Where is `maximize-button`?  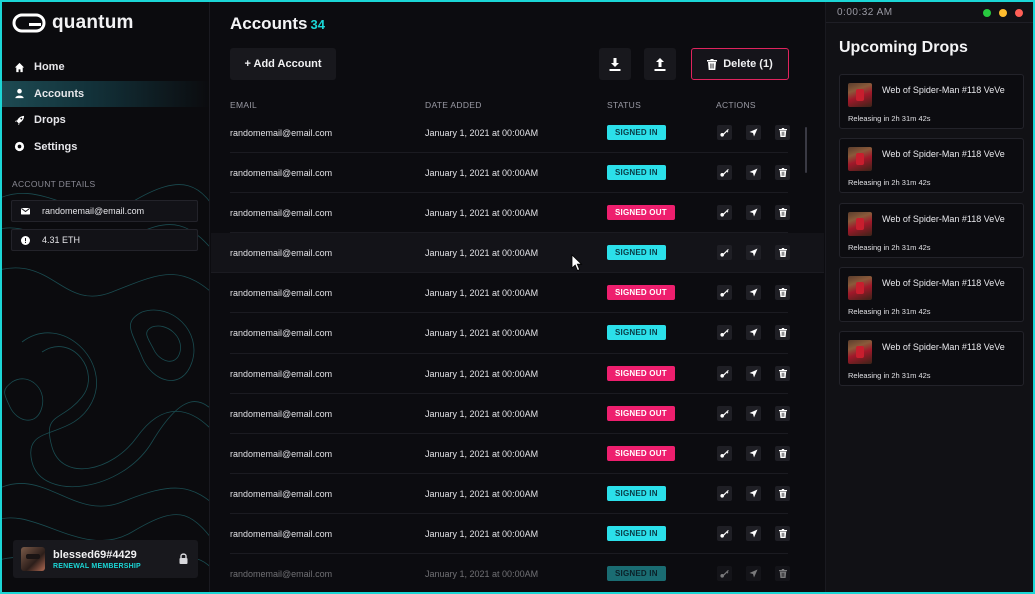 maximize-button is located at coordinates (987, 13).